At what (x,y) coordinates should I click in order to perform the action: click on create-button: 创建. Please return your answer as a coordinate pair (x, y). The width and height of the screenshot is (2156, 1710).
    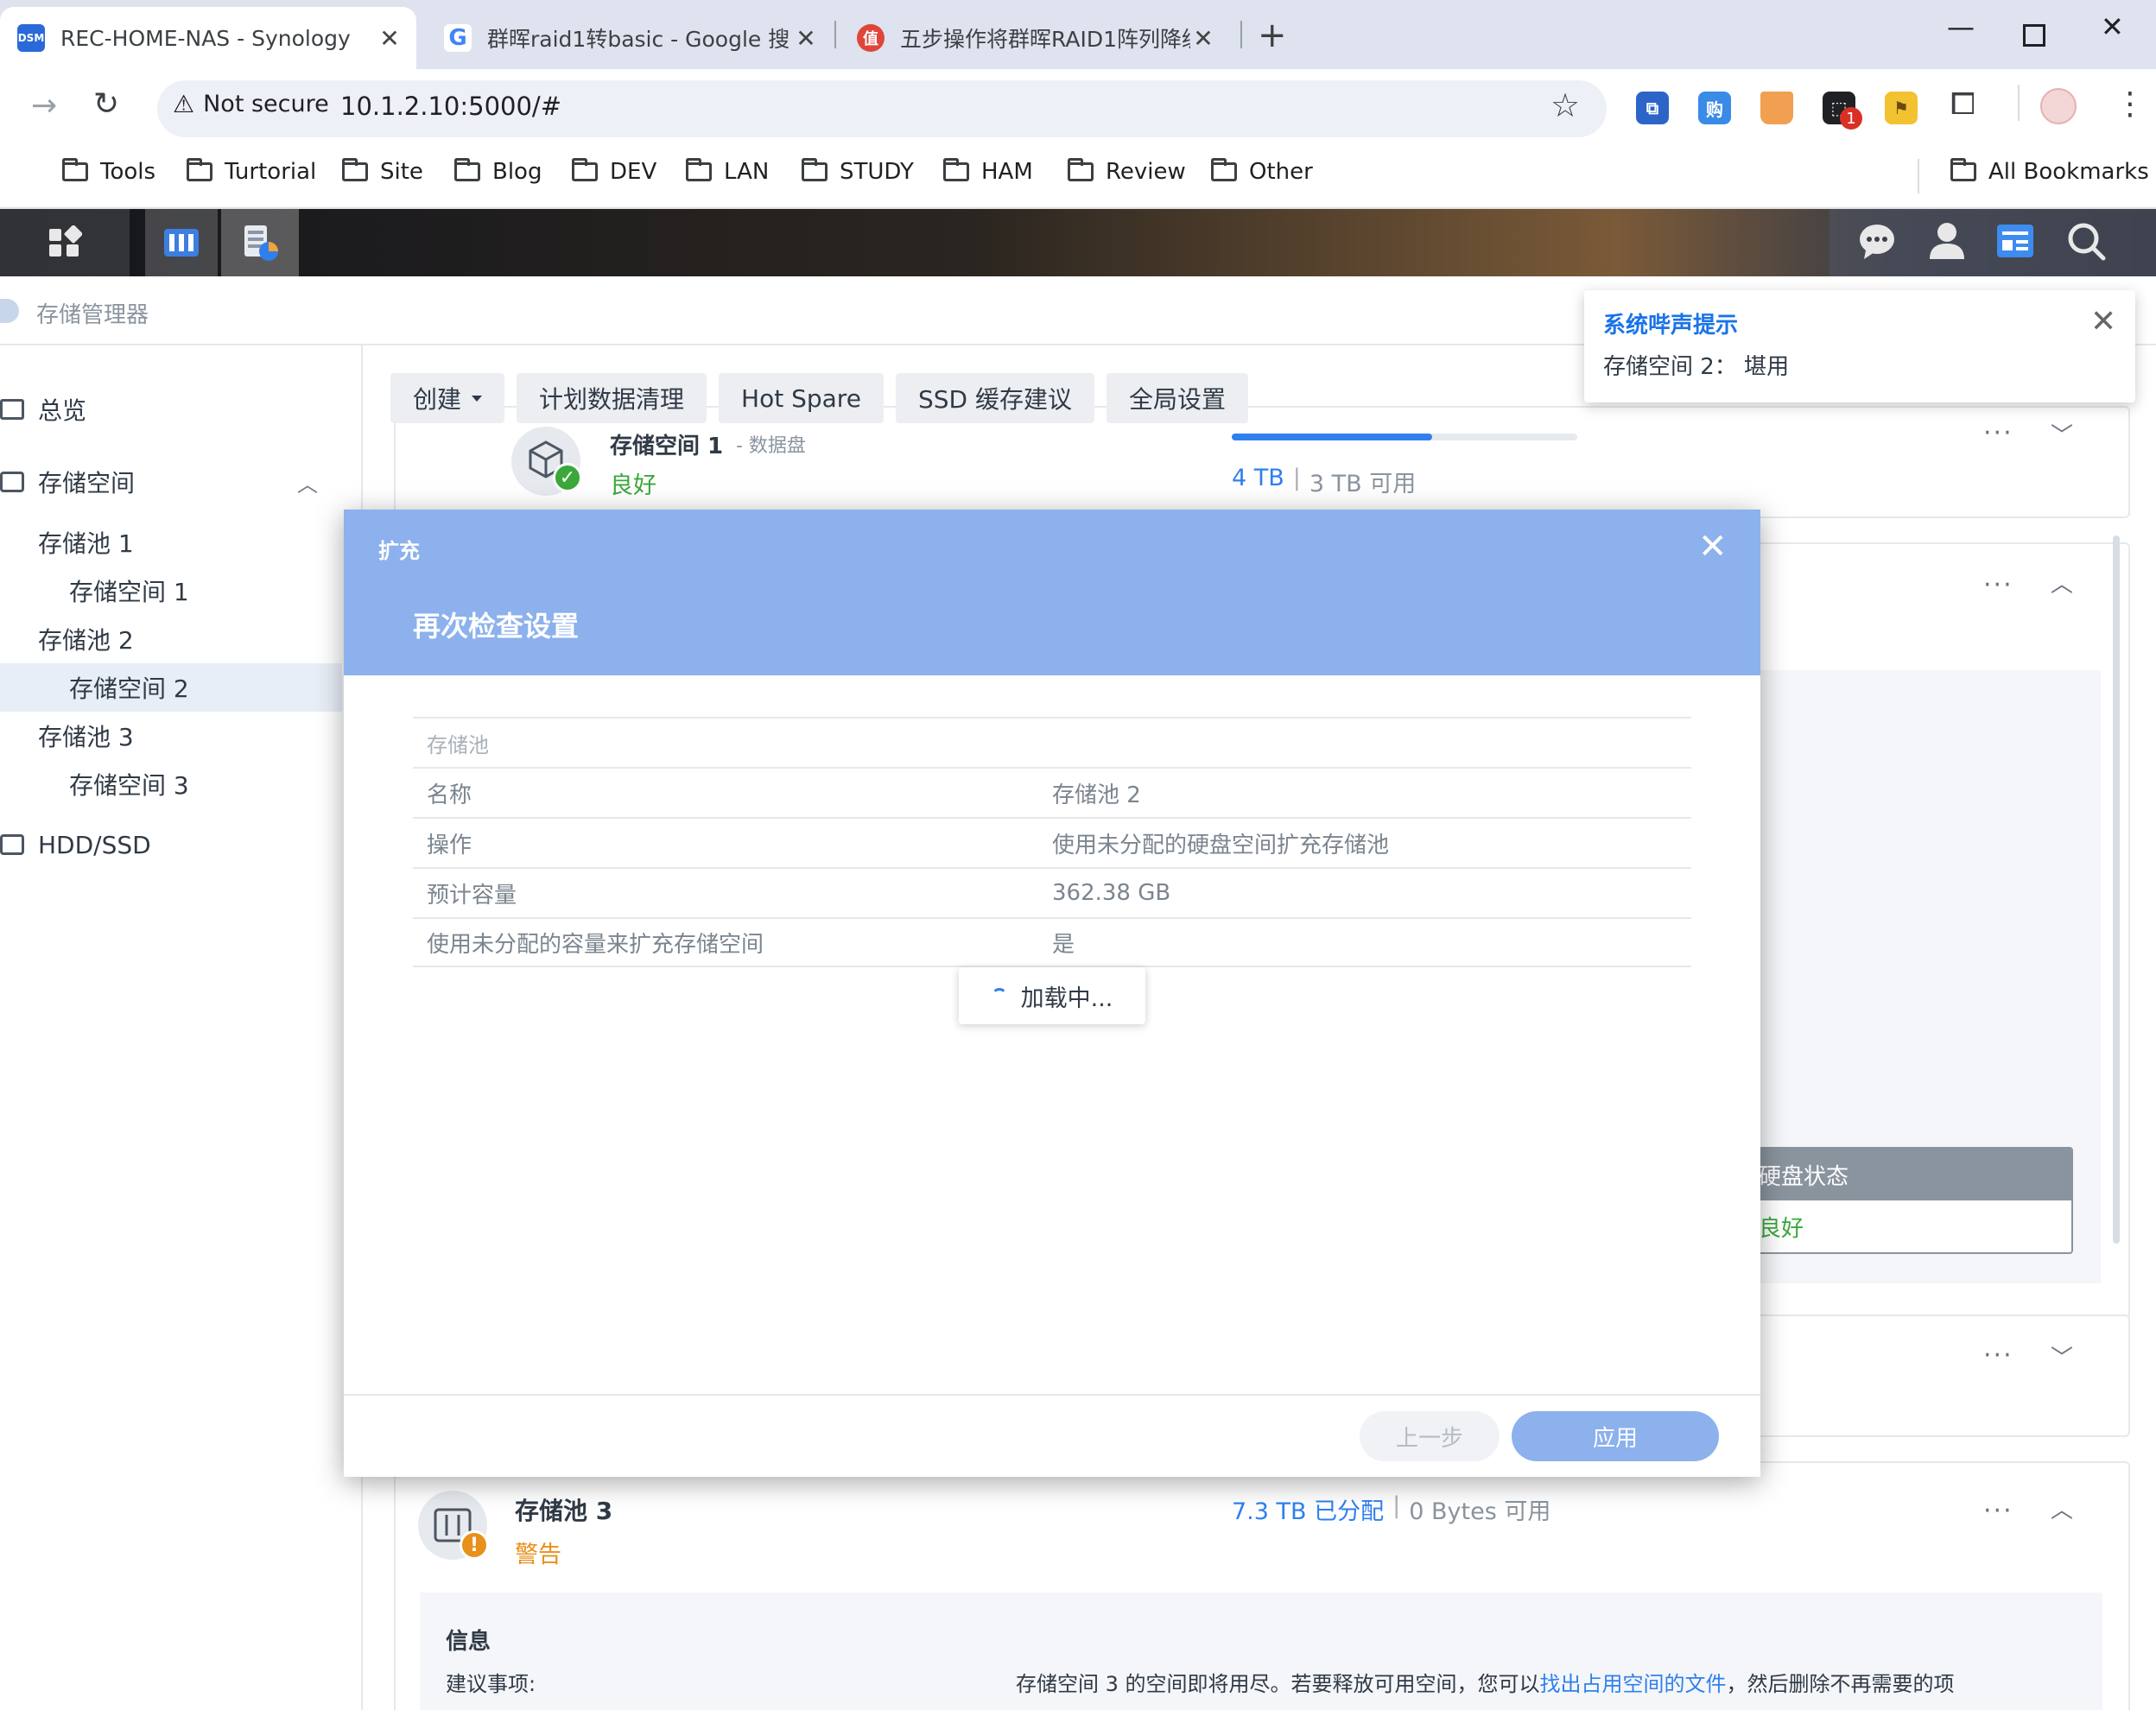
    Looking at the image, I should click on (448, 398).